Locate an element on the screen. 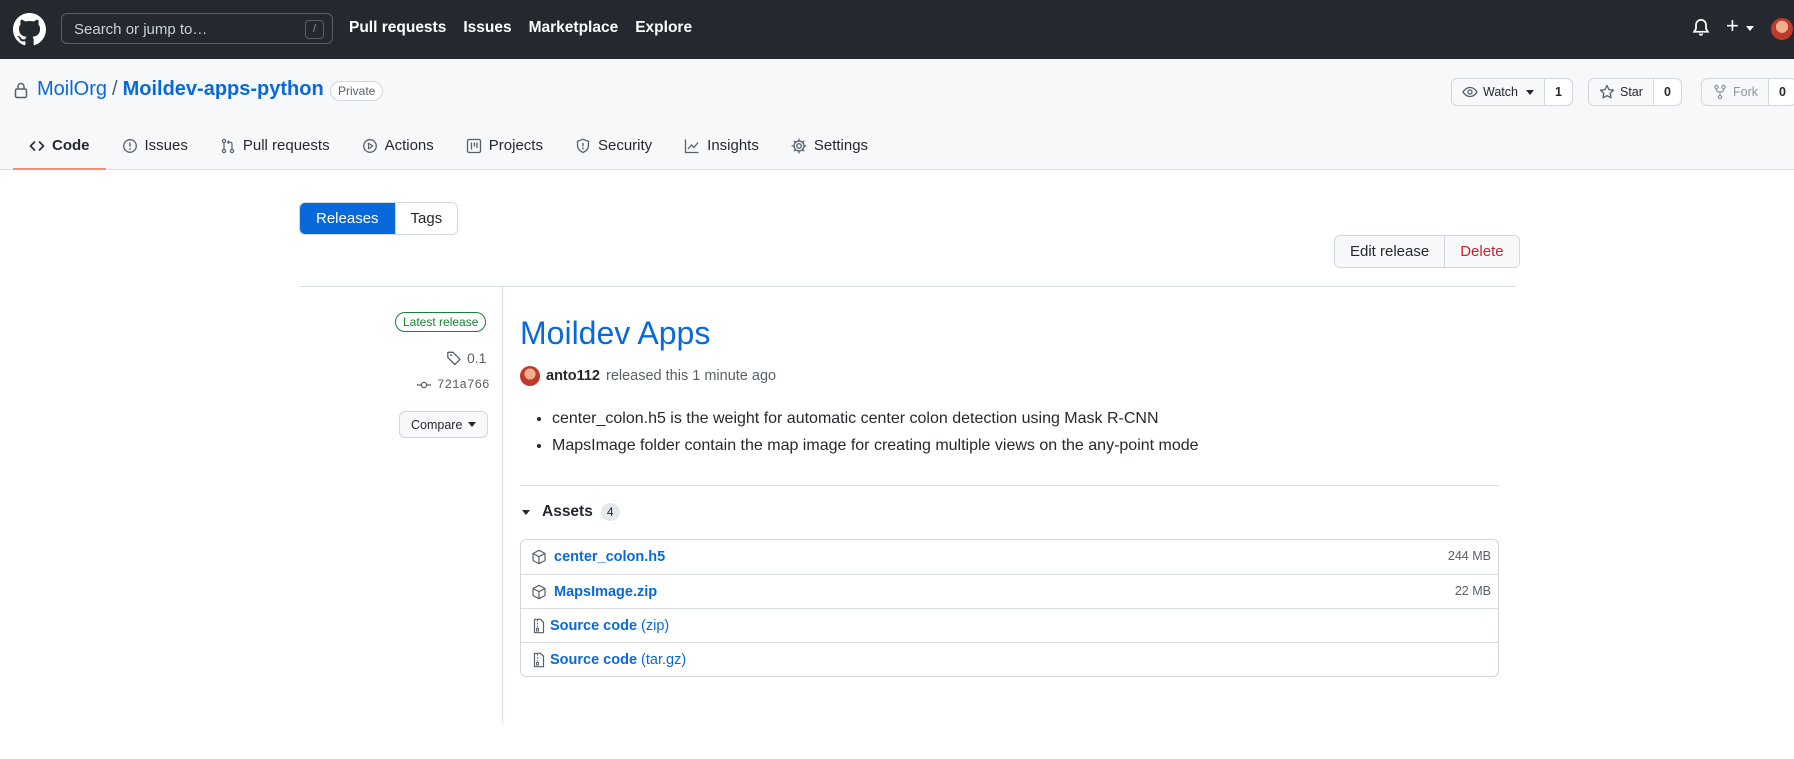  create-new-caret-icon is located at coordinates (1750, 28).